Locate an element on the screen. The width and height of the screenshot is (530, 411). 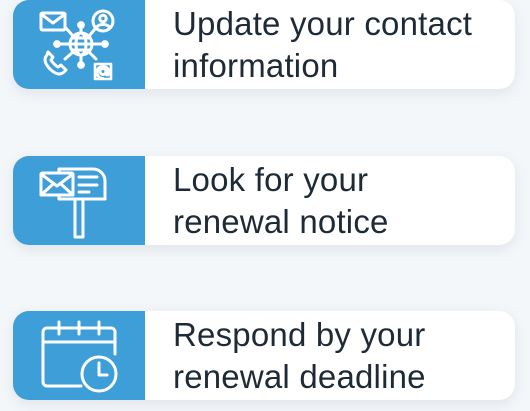
step-text: Respond by your renewal deadline is located at coordinates (340, 356).